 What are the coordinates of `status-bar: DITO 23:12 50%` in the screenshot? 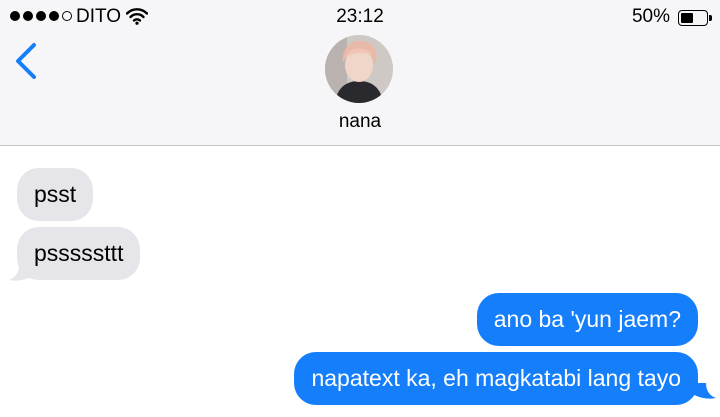 It's located at (360, 17).